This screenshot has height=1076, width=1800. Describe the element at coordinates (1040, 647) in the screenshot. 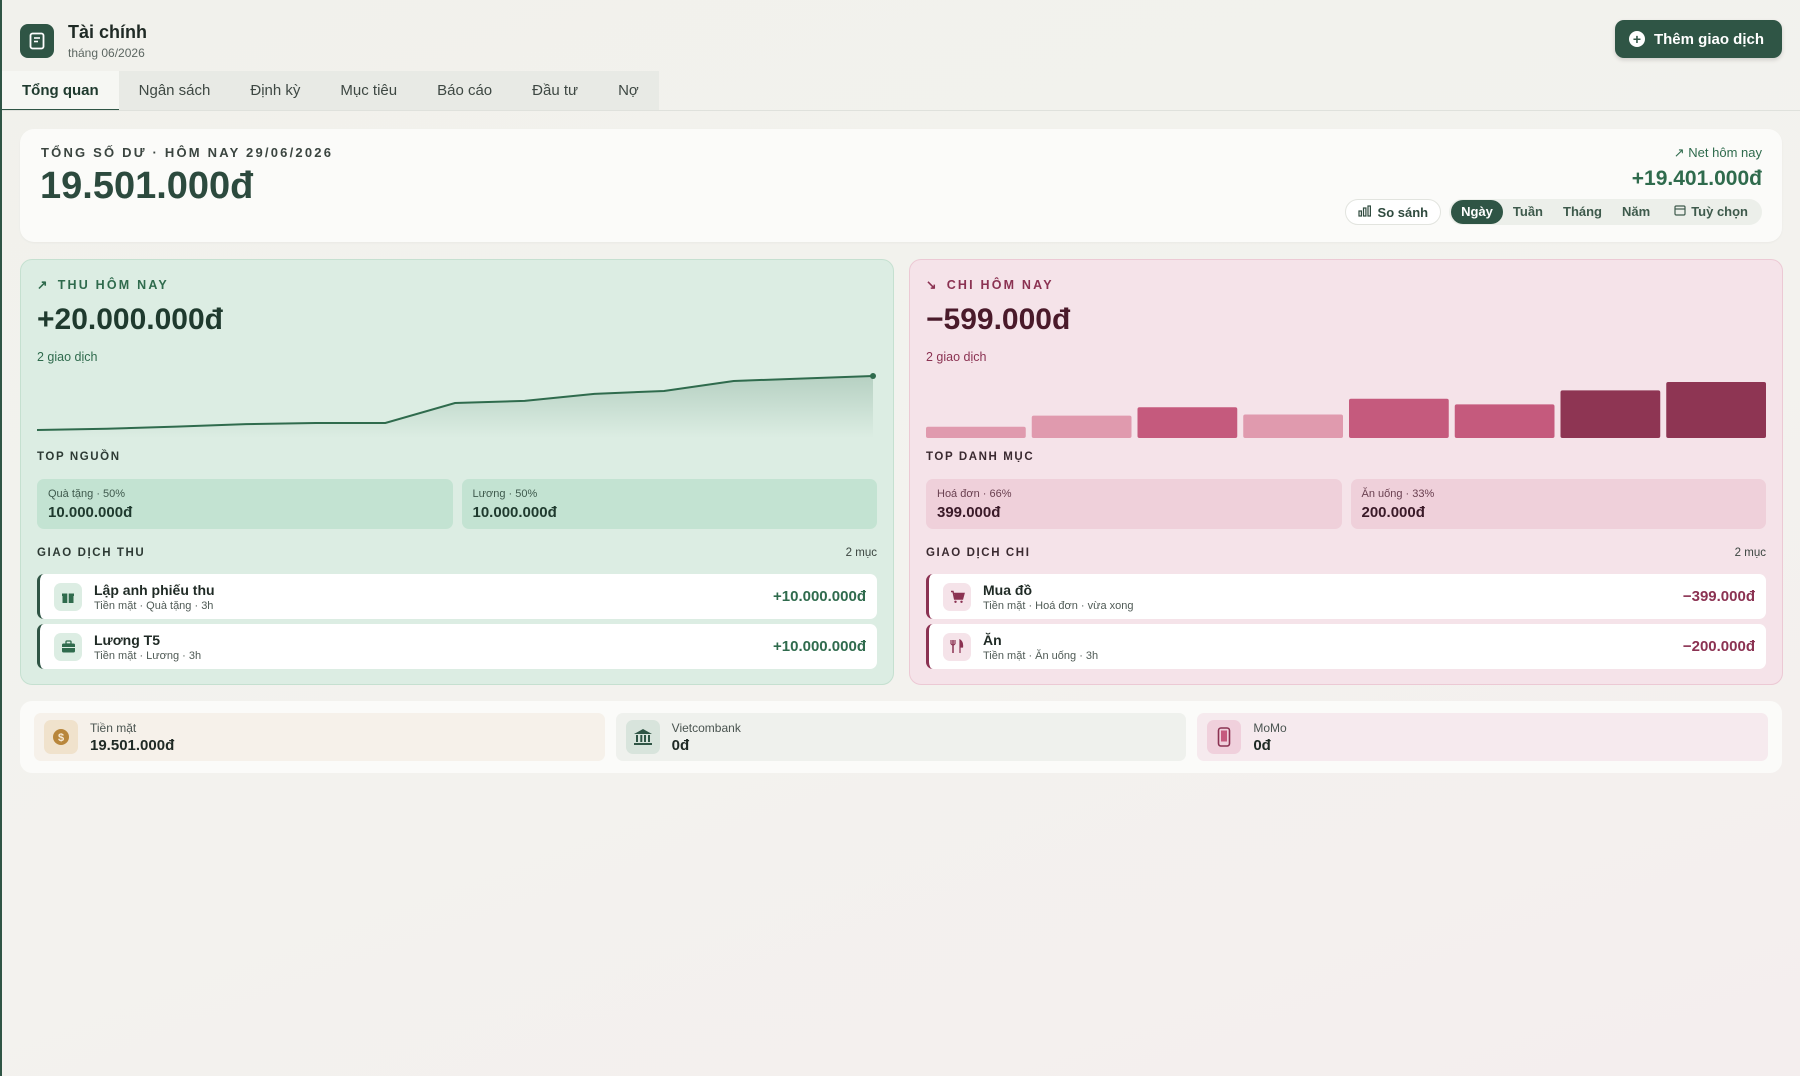

I see `transaction-text: Ăn Tiền mặt · Ăn uống · 3h` at that location.